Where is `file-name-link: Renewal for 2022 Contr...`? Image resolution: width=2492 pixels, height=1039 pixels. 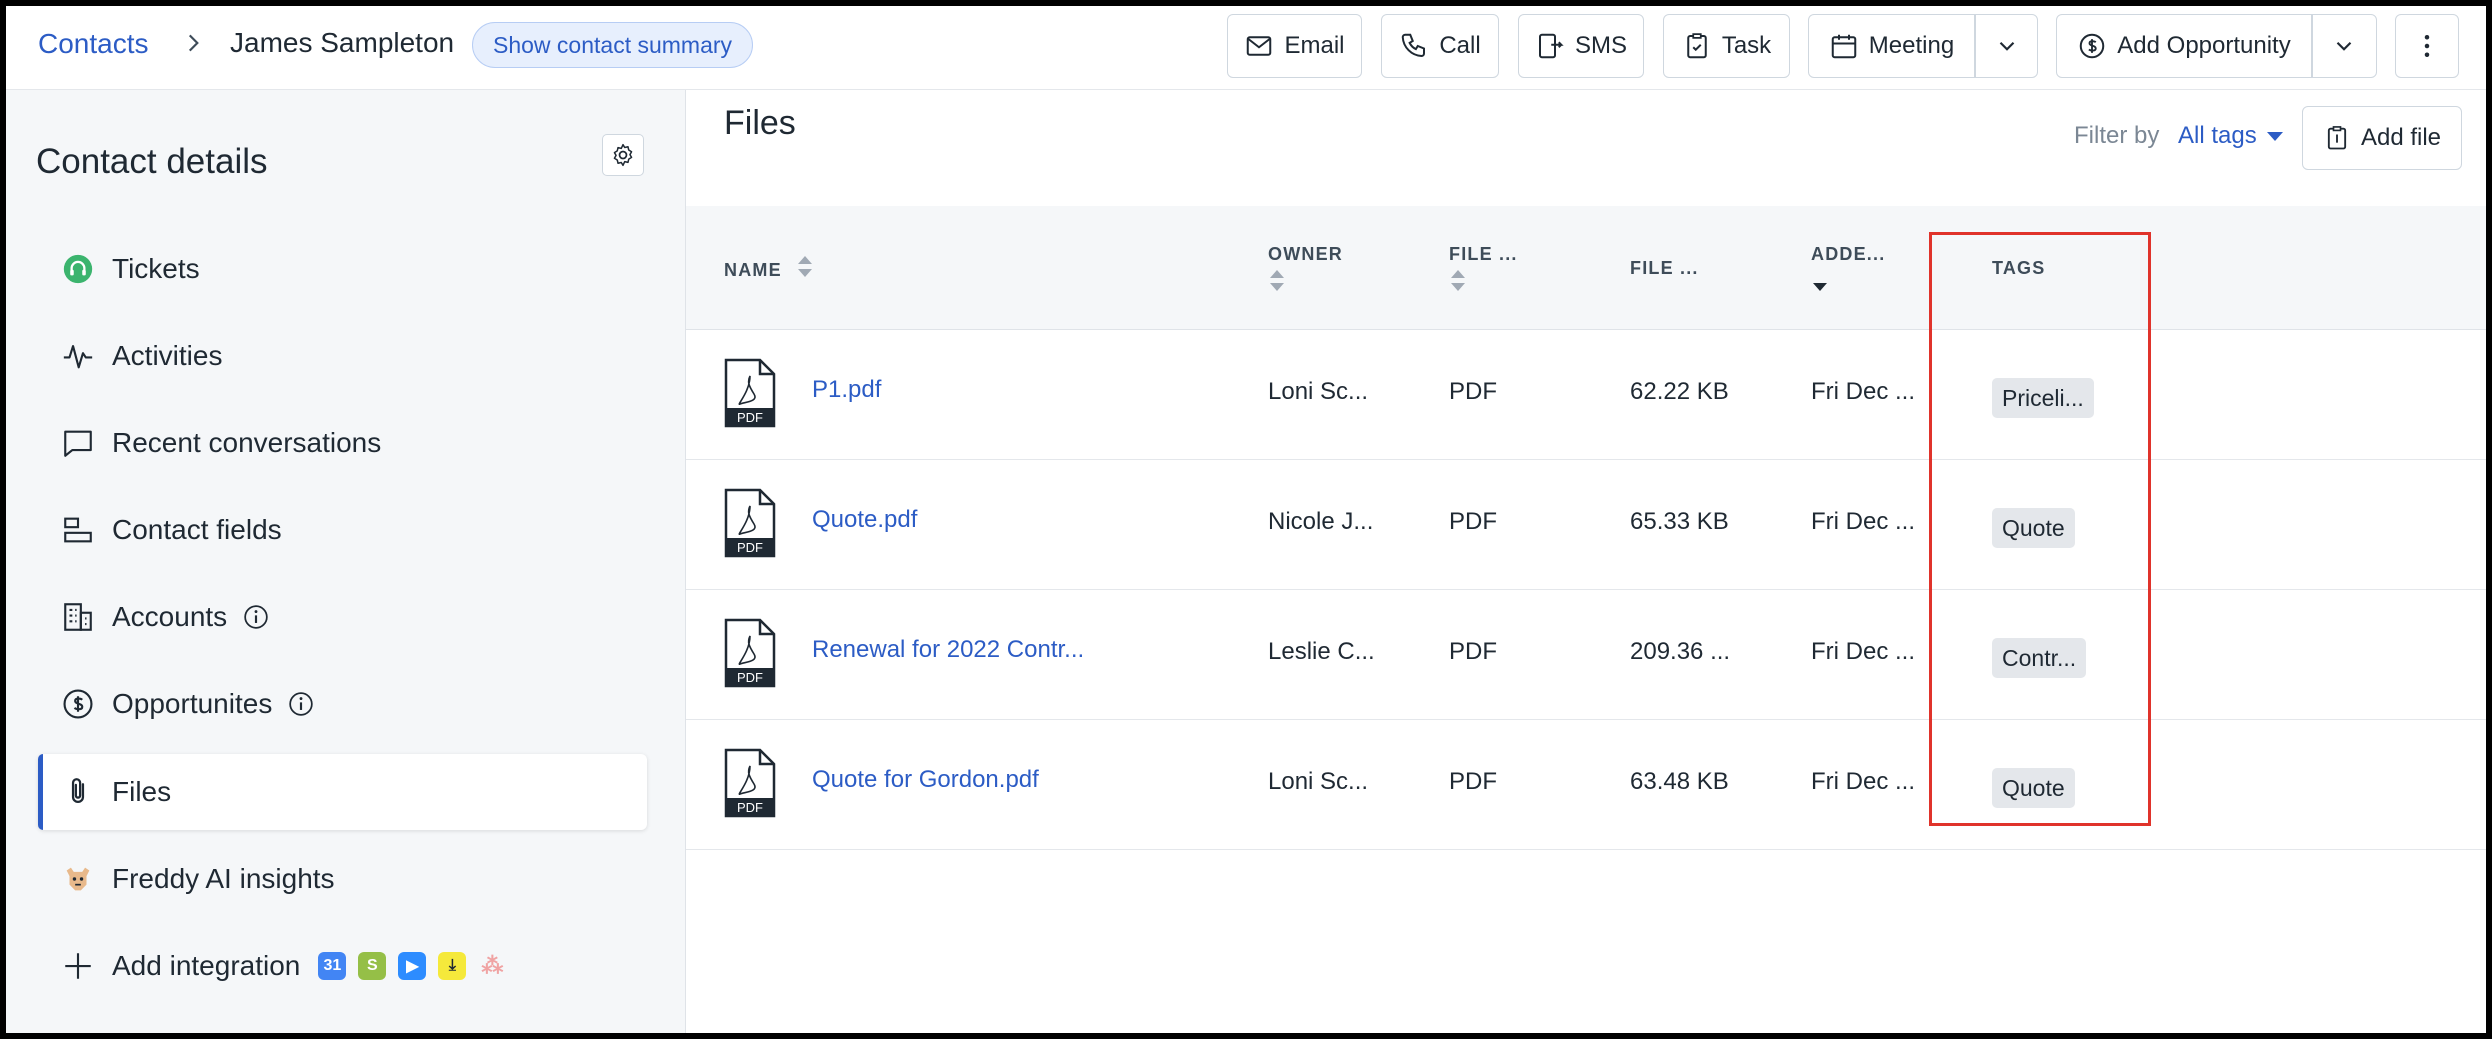
file-name-link: Renewal for 2022 Contr... is located at coordinates (948, 650).